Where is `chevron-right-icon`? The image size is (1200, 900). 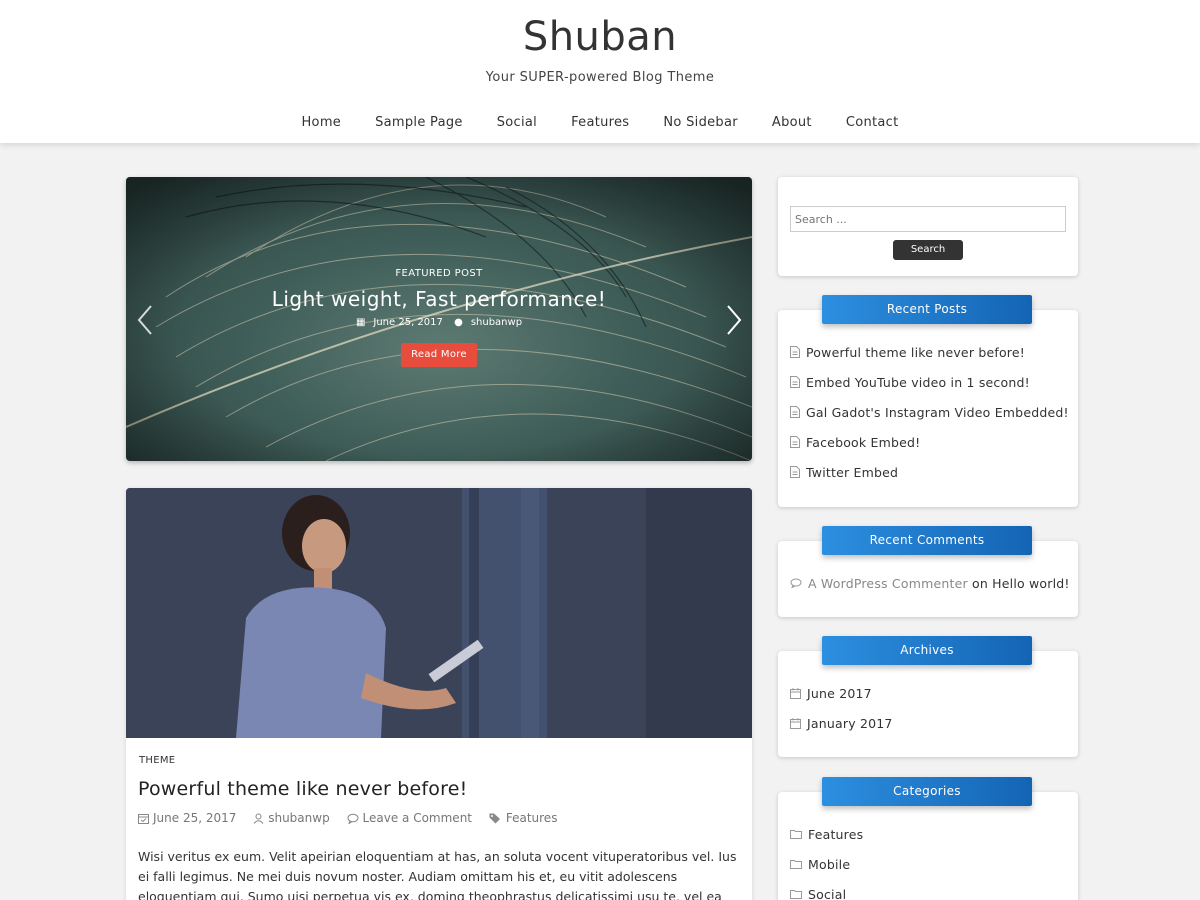
chevron-right-icon is located at coordinates (734, 320).